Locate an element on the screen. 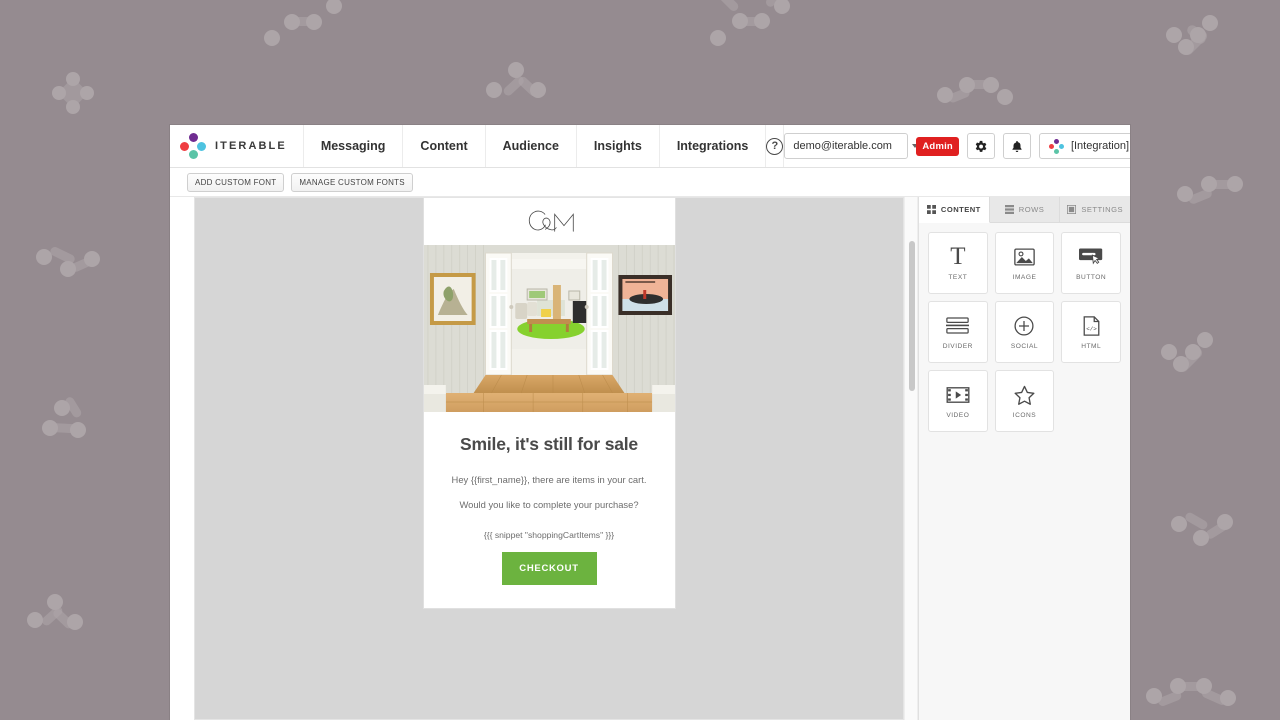 This screenshot has height=720, width=1280. block-social-label: SOCIAL is located at coordinates (1024, 346).